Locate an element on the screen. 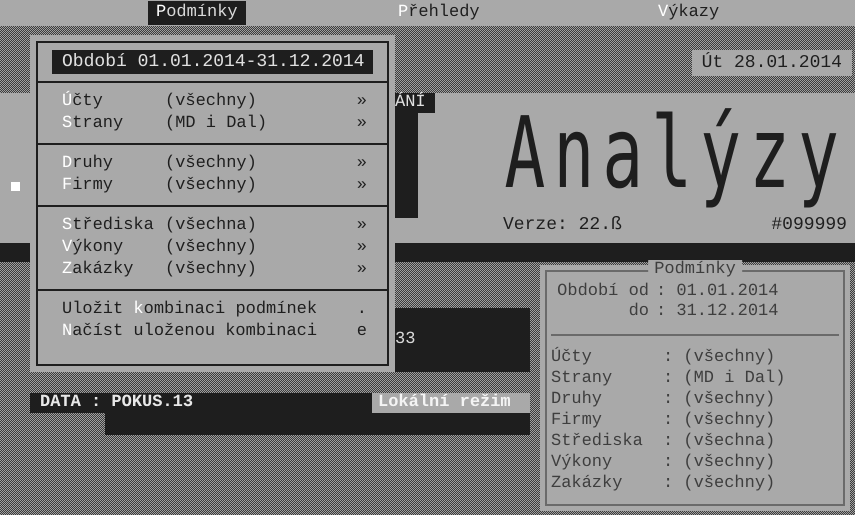 This screenshot has height=515, width=855. field-label: Strany is located at coordinates (582, 379).